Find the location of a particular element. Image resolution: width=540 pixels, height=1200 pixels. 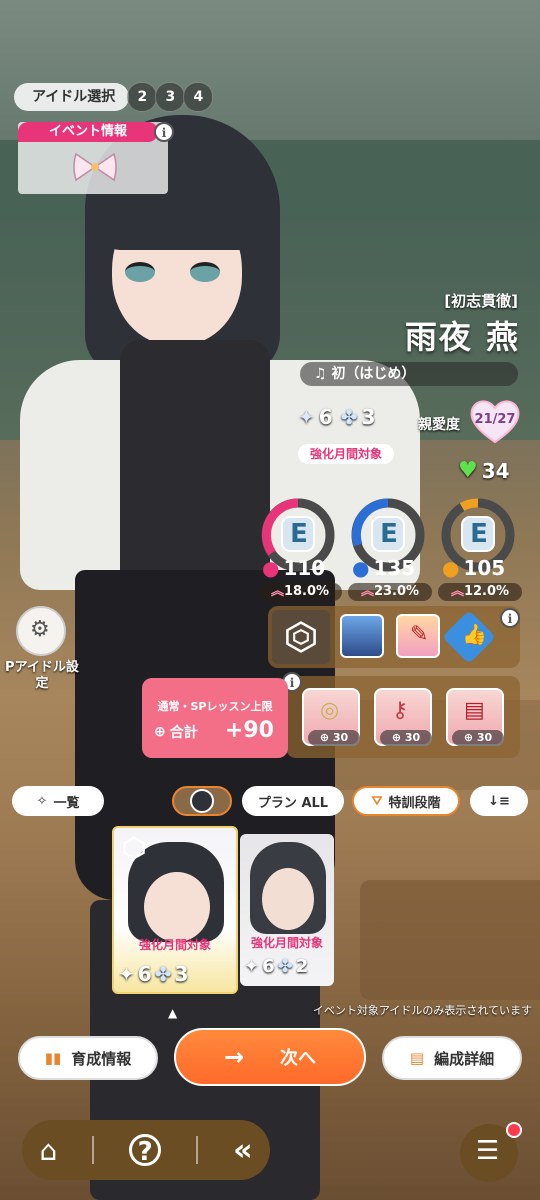

dance-gauge: E ● 135 ︽23.0% is located at coordinates (390, 548).